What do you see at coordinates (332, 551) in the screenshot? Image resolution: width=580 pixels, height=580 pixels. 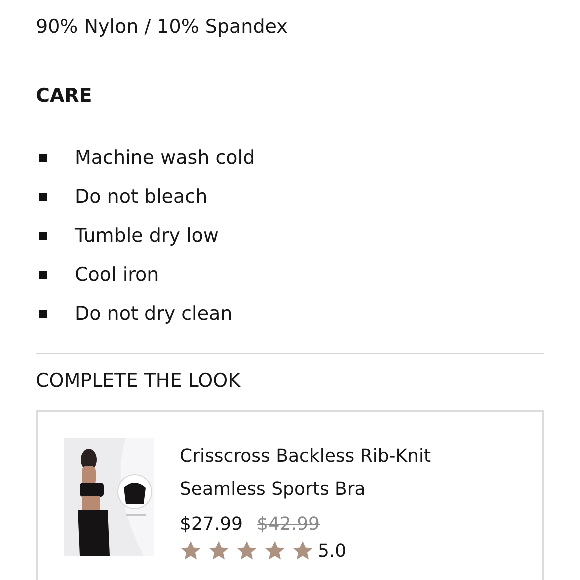 I see `rating-value: 5.0` at bounding box center [332, 551].